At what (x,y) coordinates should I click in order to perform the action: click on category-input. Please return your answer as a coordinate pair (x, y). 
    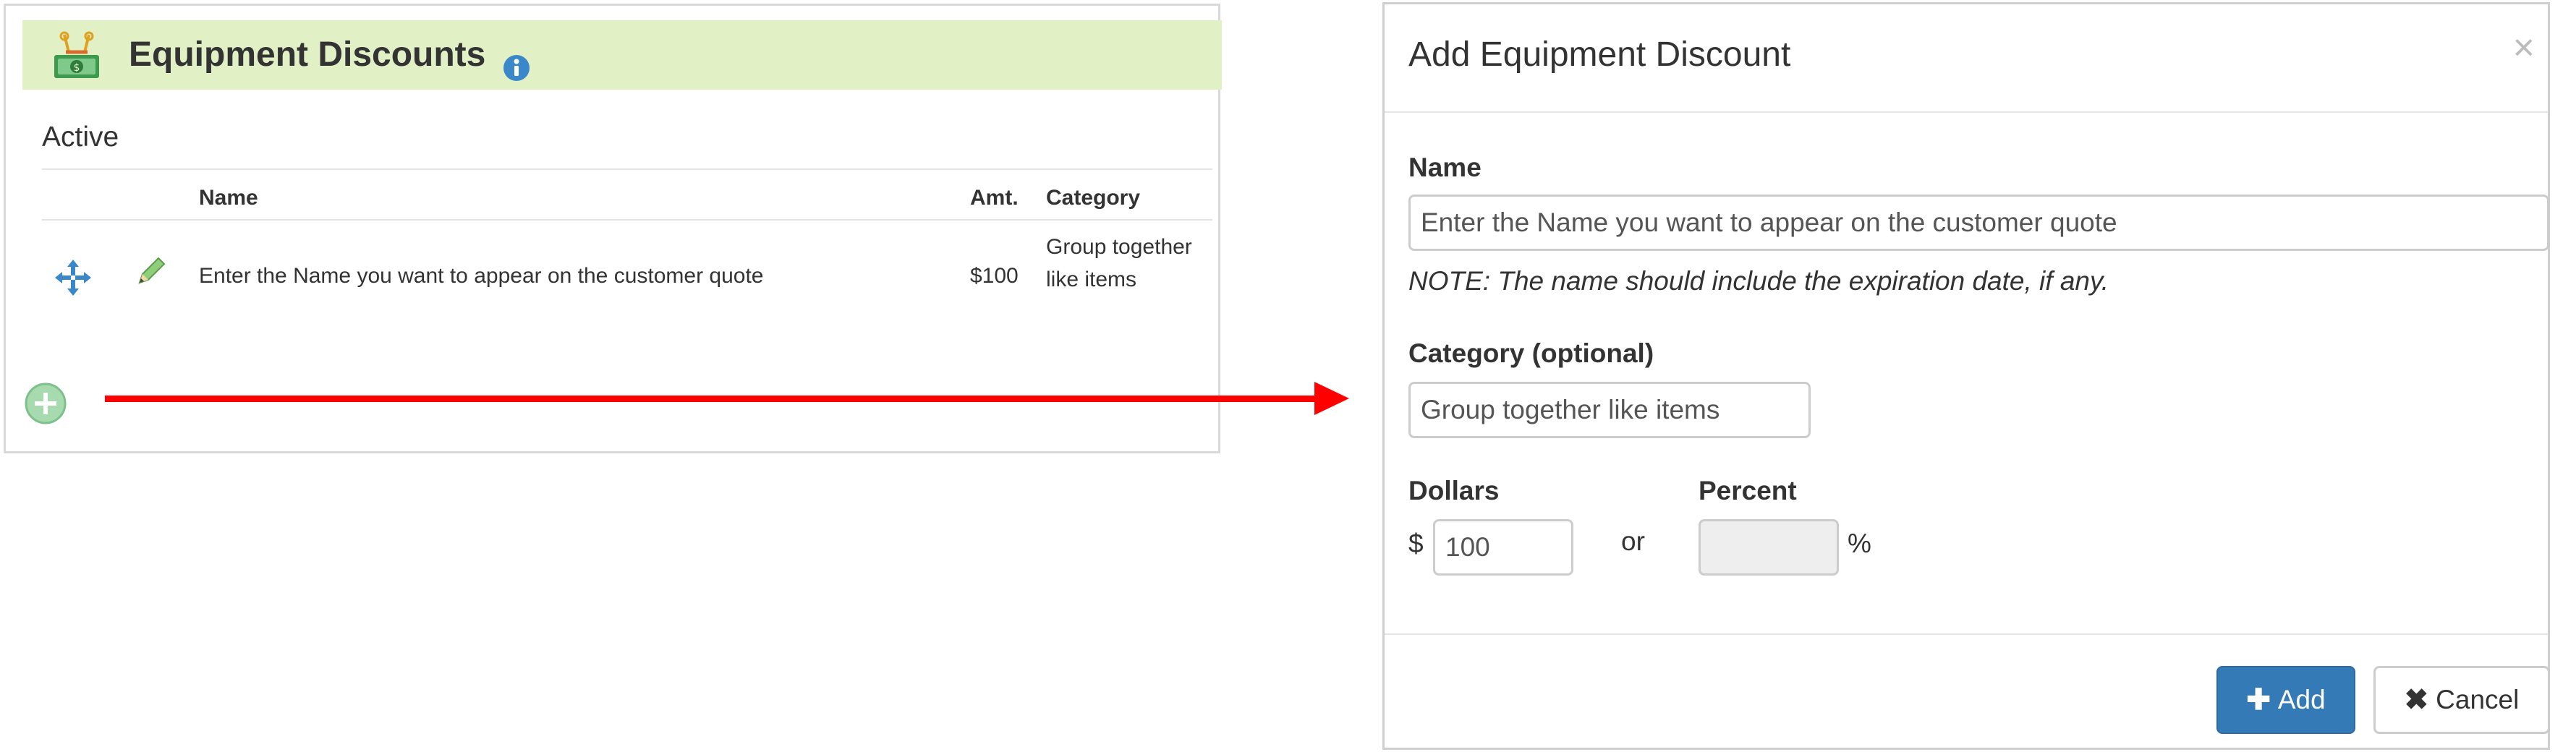
    Looking at the image, I should click on (1609, 410).